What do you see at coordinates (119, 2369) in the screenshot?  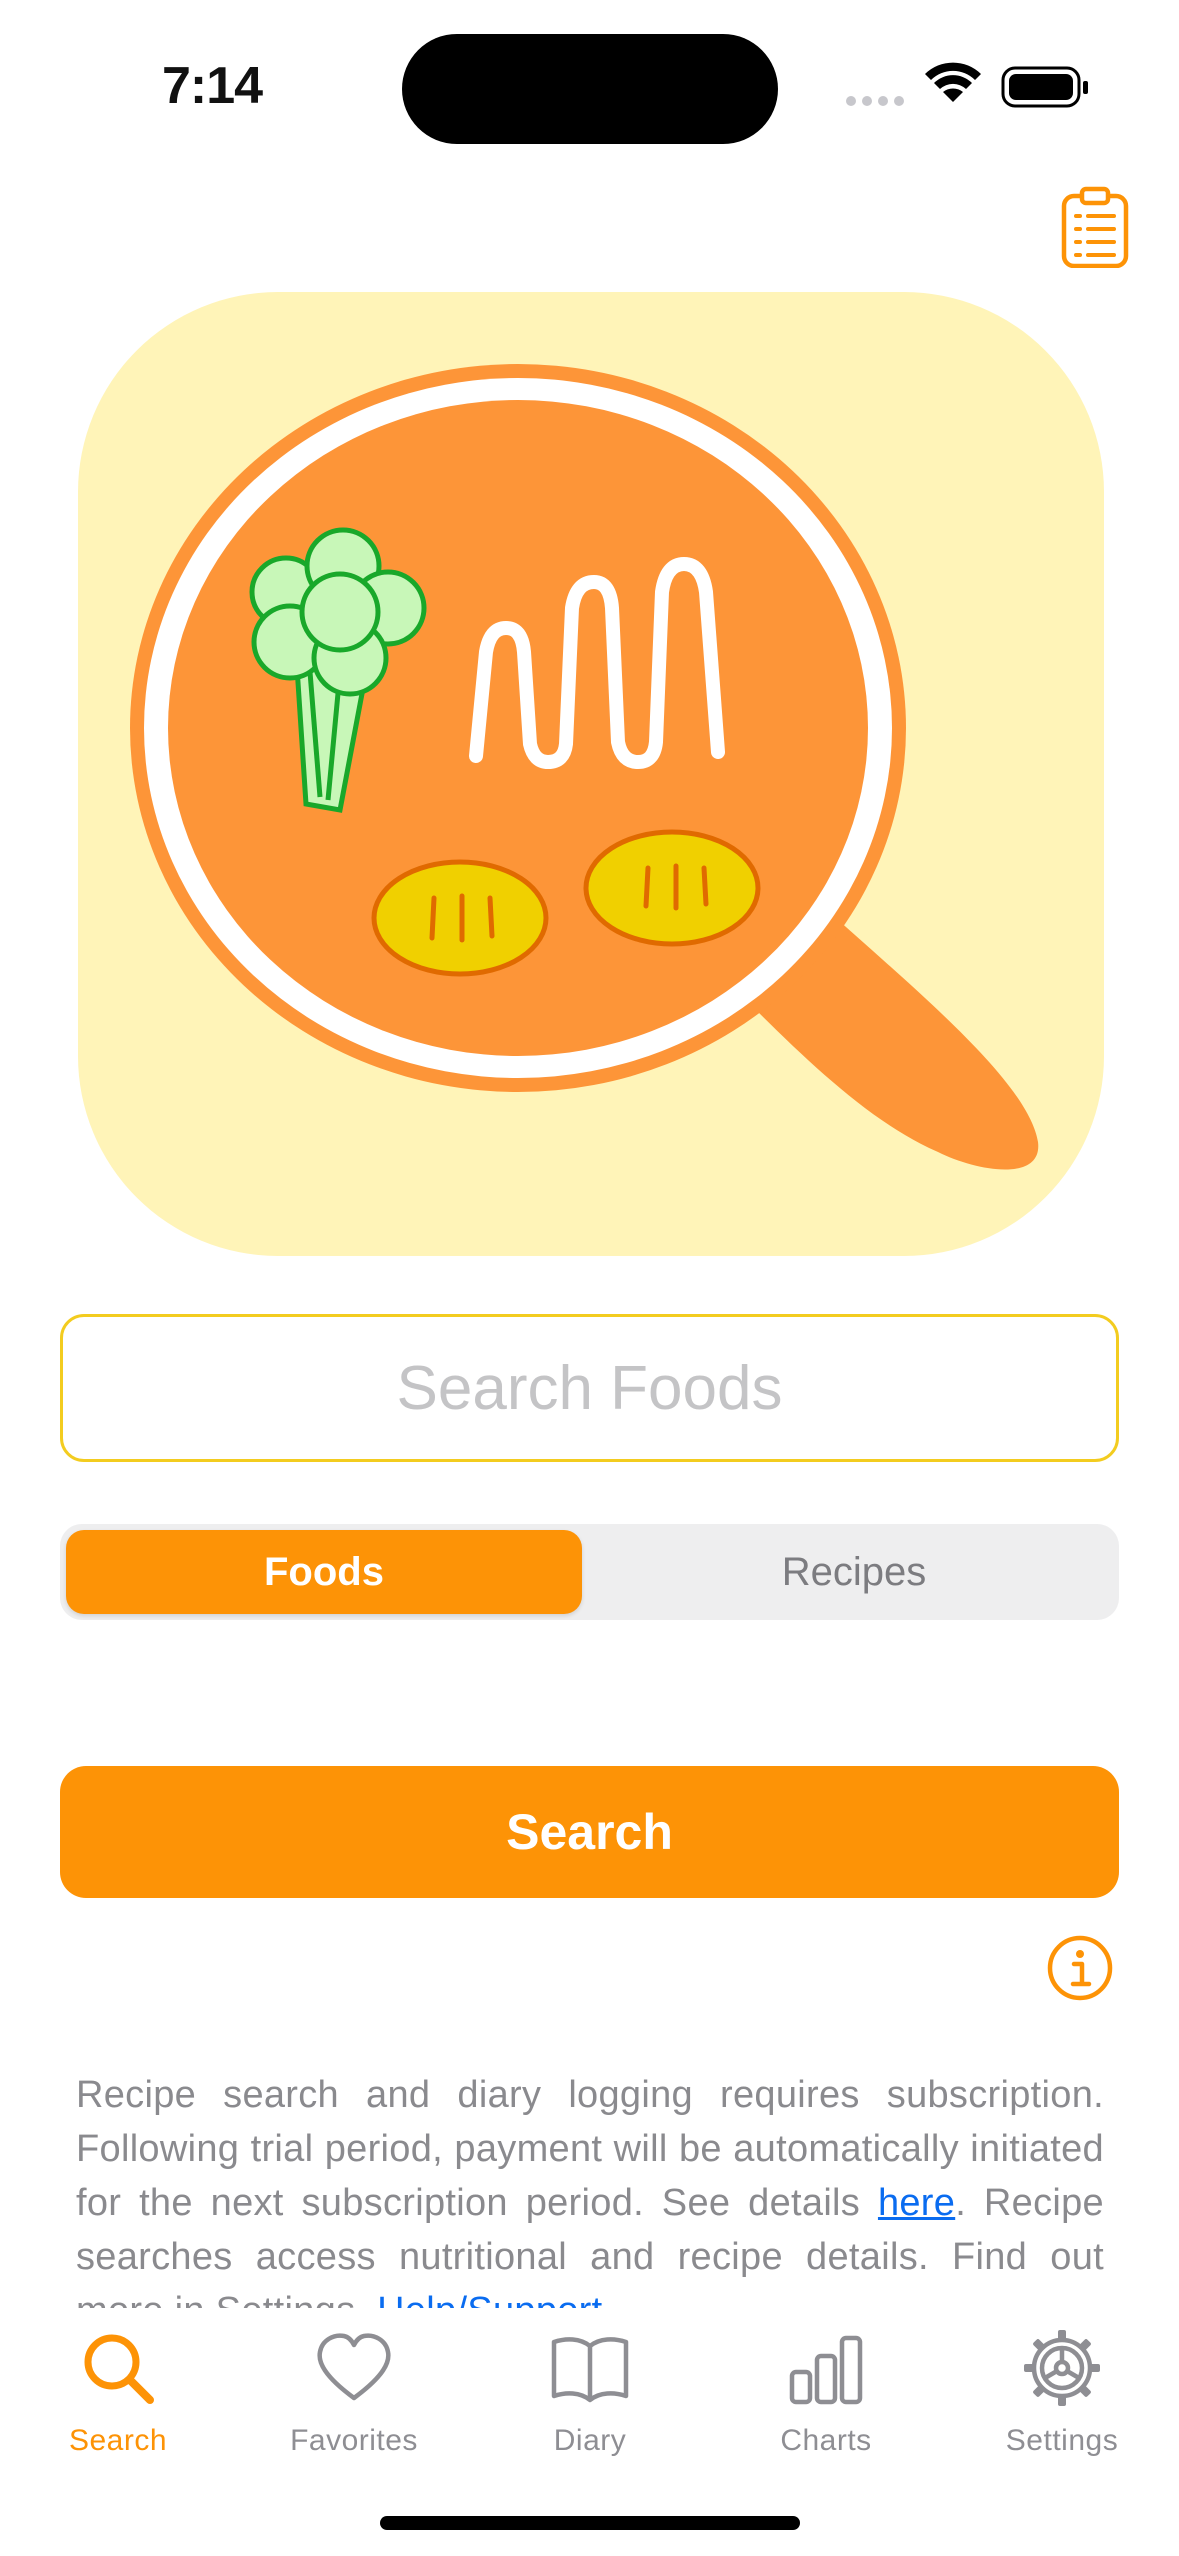 I see `magnifier-icon` at bounding box center [119, 2369].